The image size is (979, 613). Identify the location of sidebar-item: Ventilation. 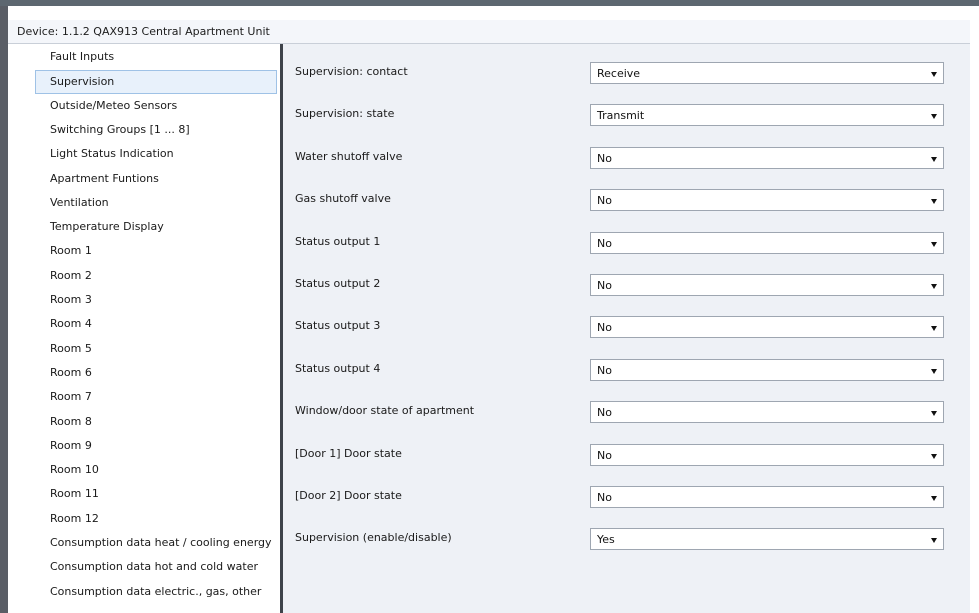
(156, 204).